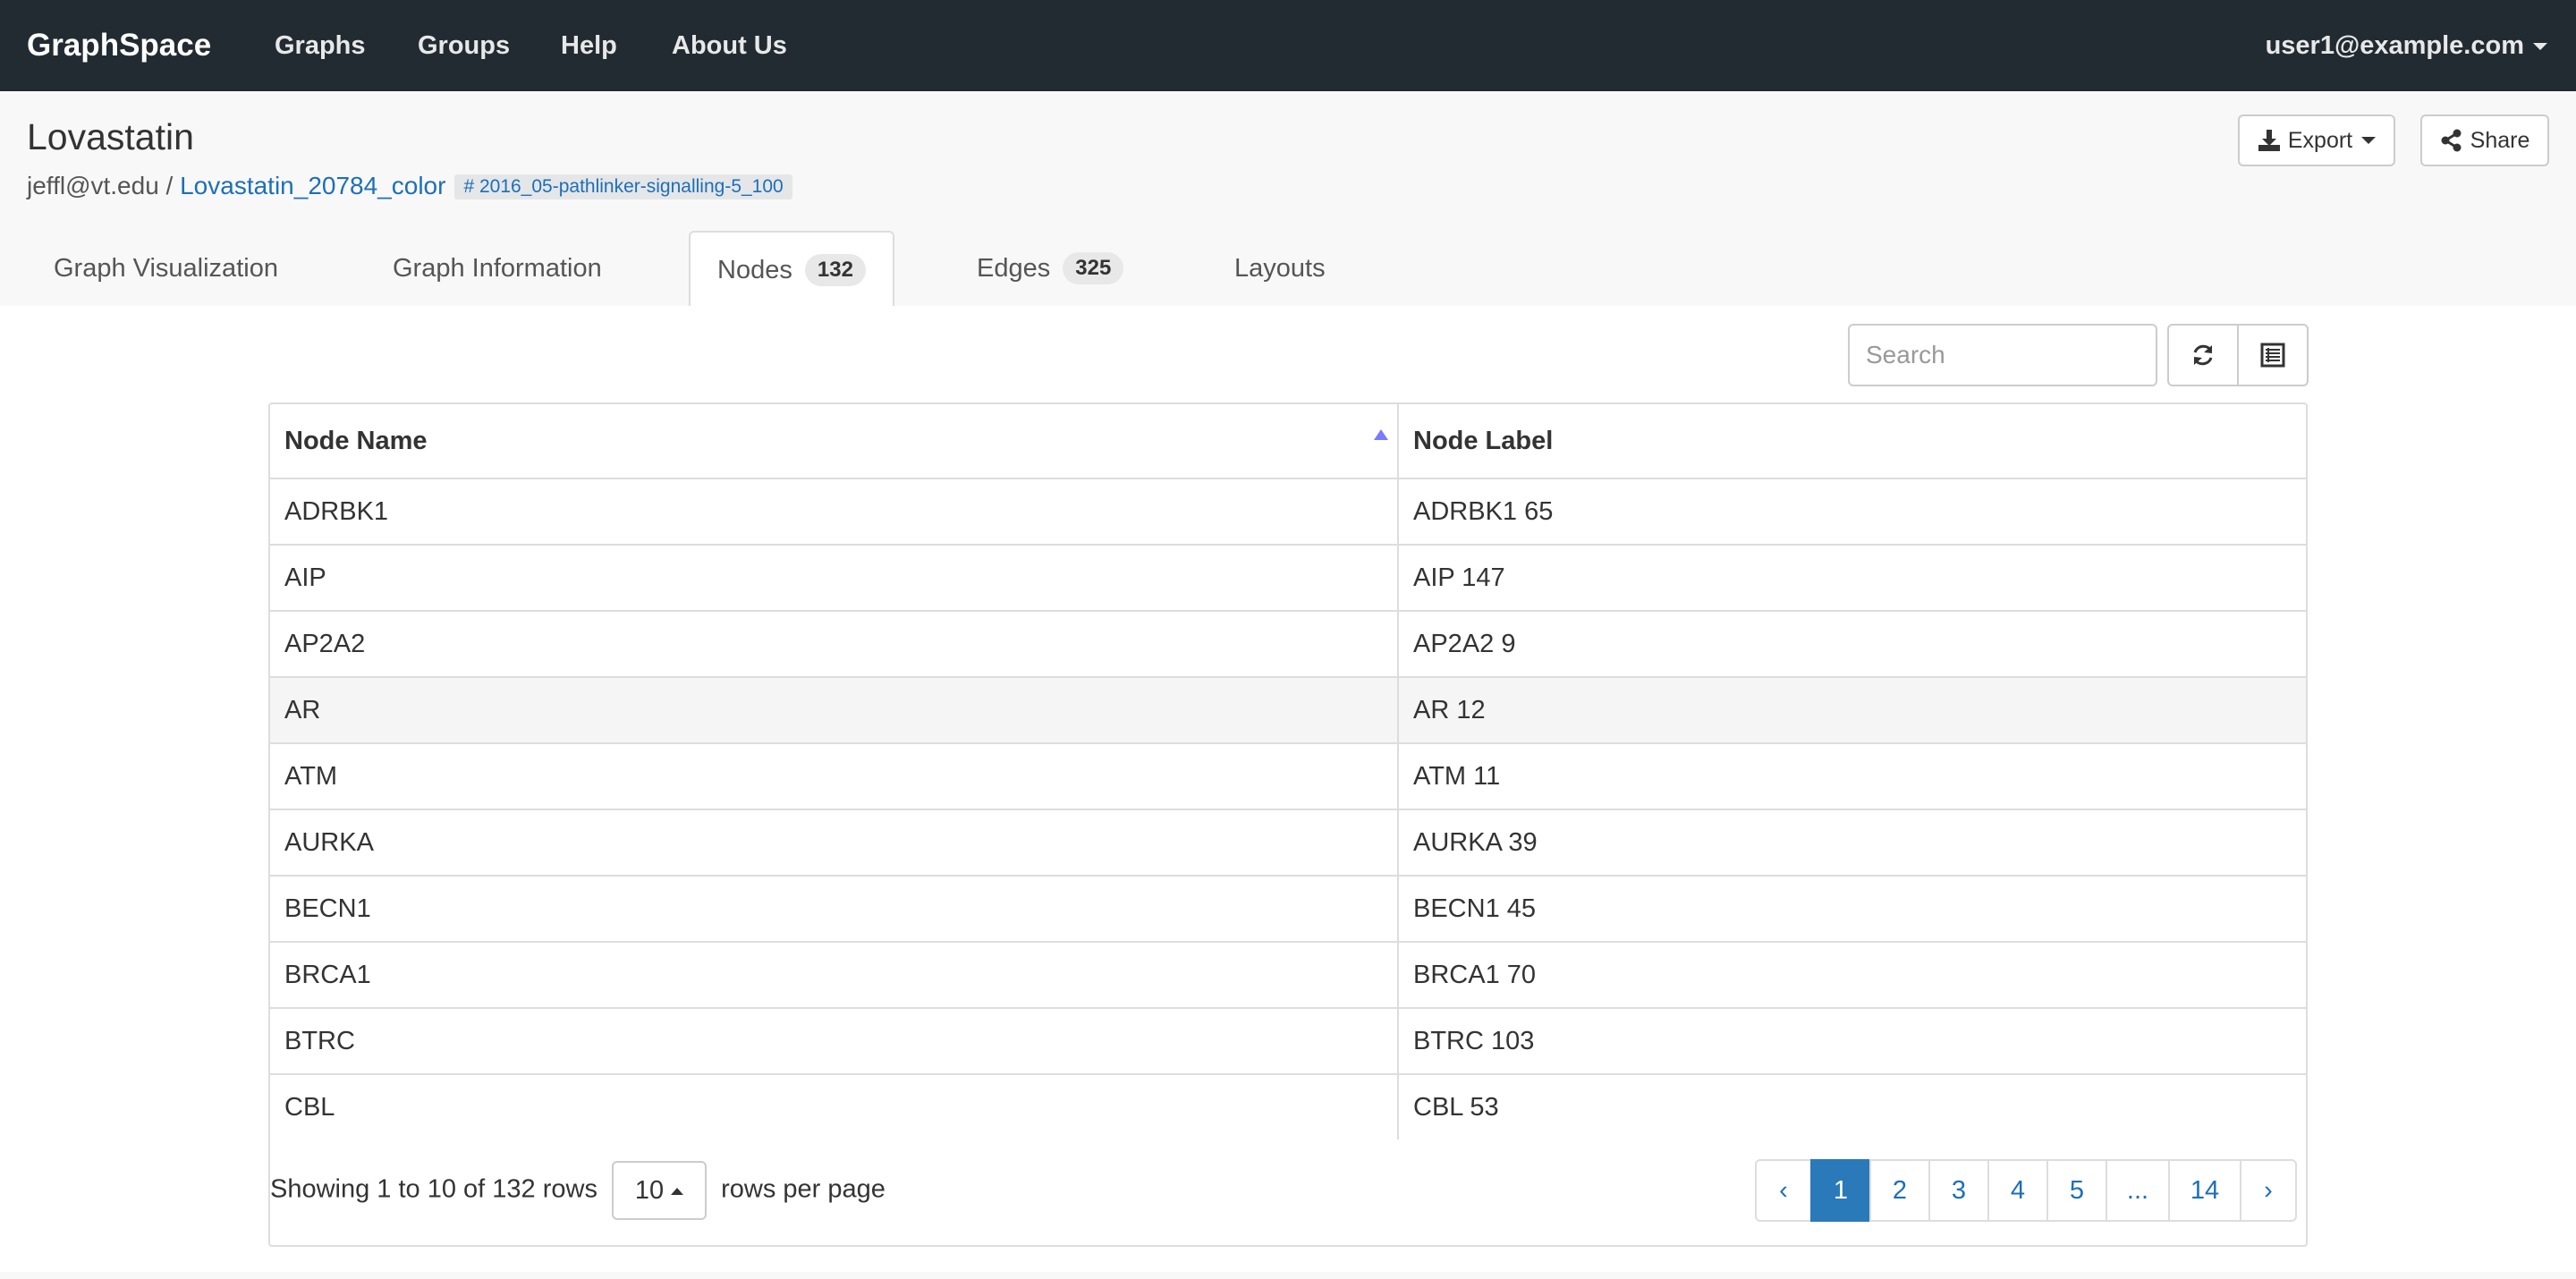 The height and width of the screenshot is (1279, 2576). What do you see at coordinates (464, 46) in the screenshot?
I see `nav-groups: Groups` at bounding box center [464, 46].